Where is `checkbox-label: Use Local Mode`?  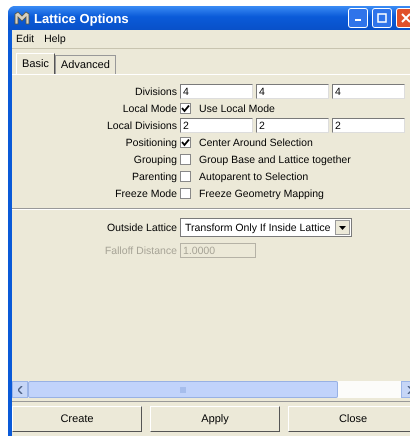 checkbox-label: Use Local Mode is located at coordinates (237, 108).